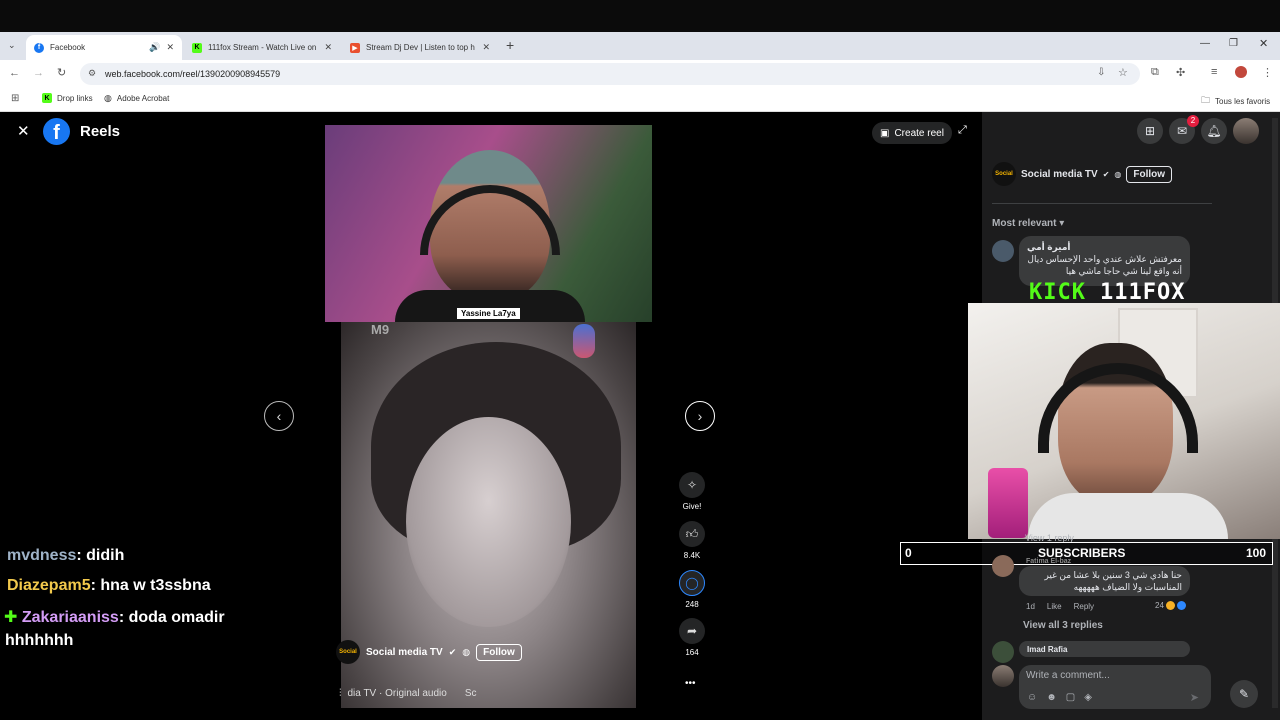 This screenshot has width=1280, height=720. I want to click on emoji-icon: ☻, so click(1051, 697).